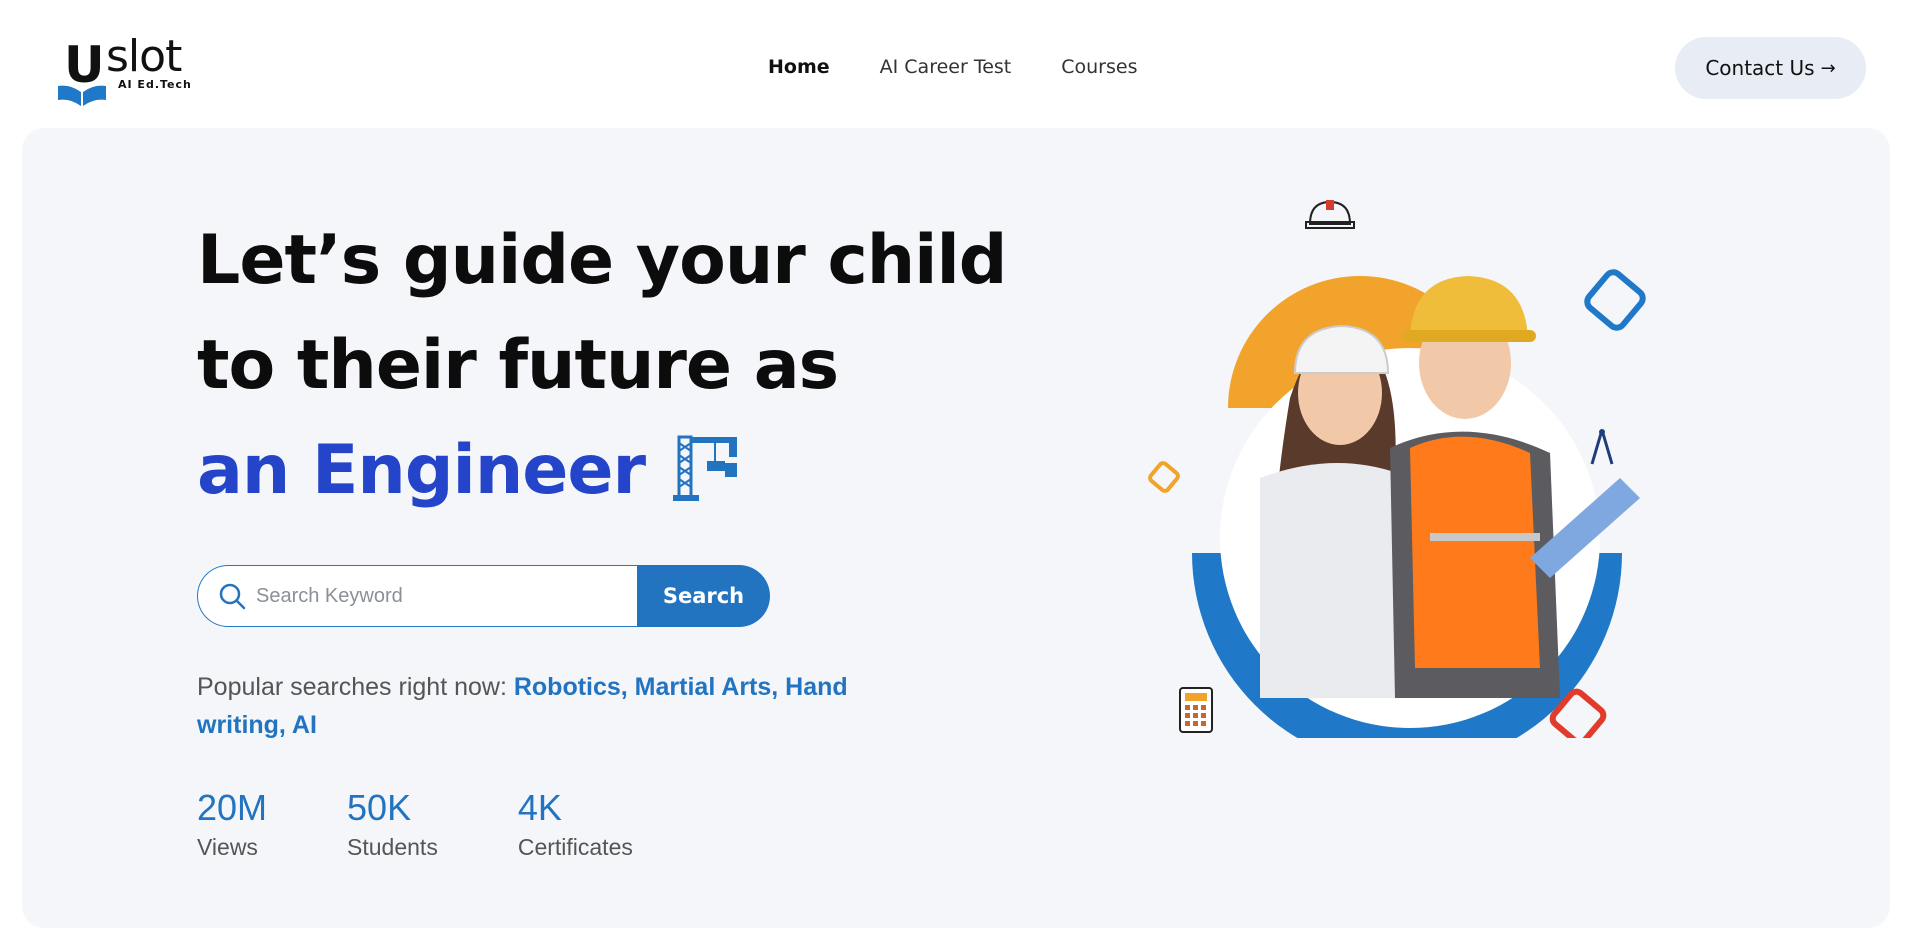  What do you see at coordinates (539, 807) in the screenshot?
I see `stat-value: 4K` at bounding box center [539, 807].